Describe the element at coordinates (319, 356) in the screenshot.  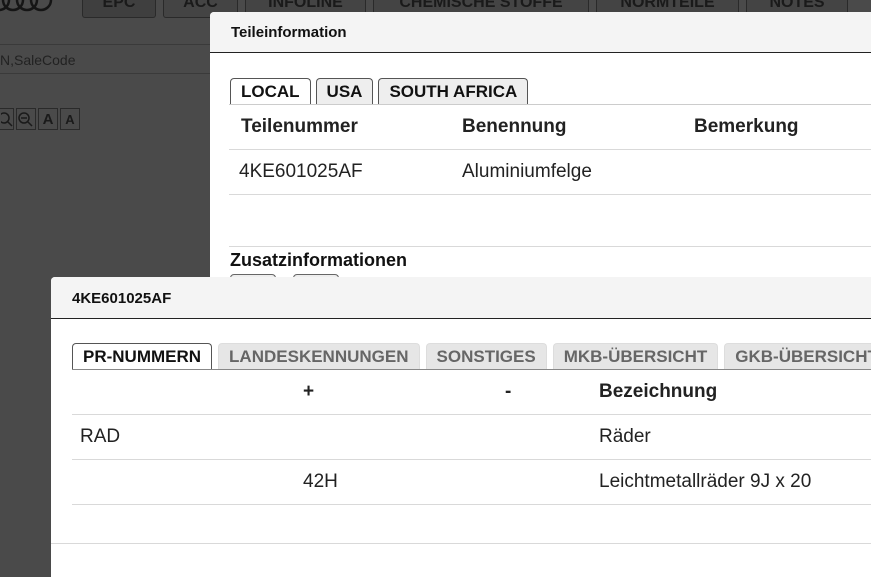
I see `tab-landeskennungen: LANDESKENNUNGEN` at that location.